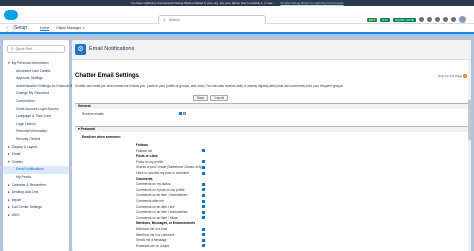  Describe the element at coordinates (45, 28) in the screenshot. I see `tab-home: Home` at that location.